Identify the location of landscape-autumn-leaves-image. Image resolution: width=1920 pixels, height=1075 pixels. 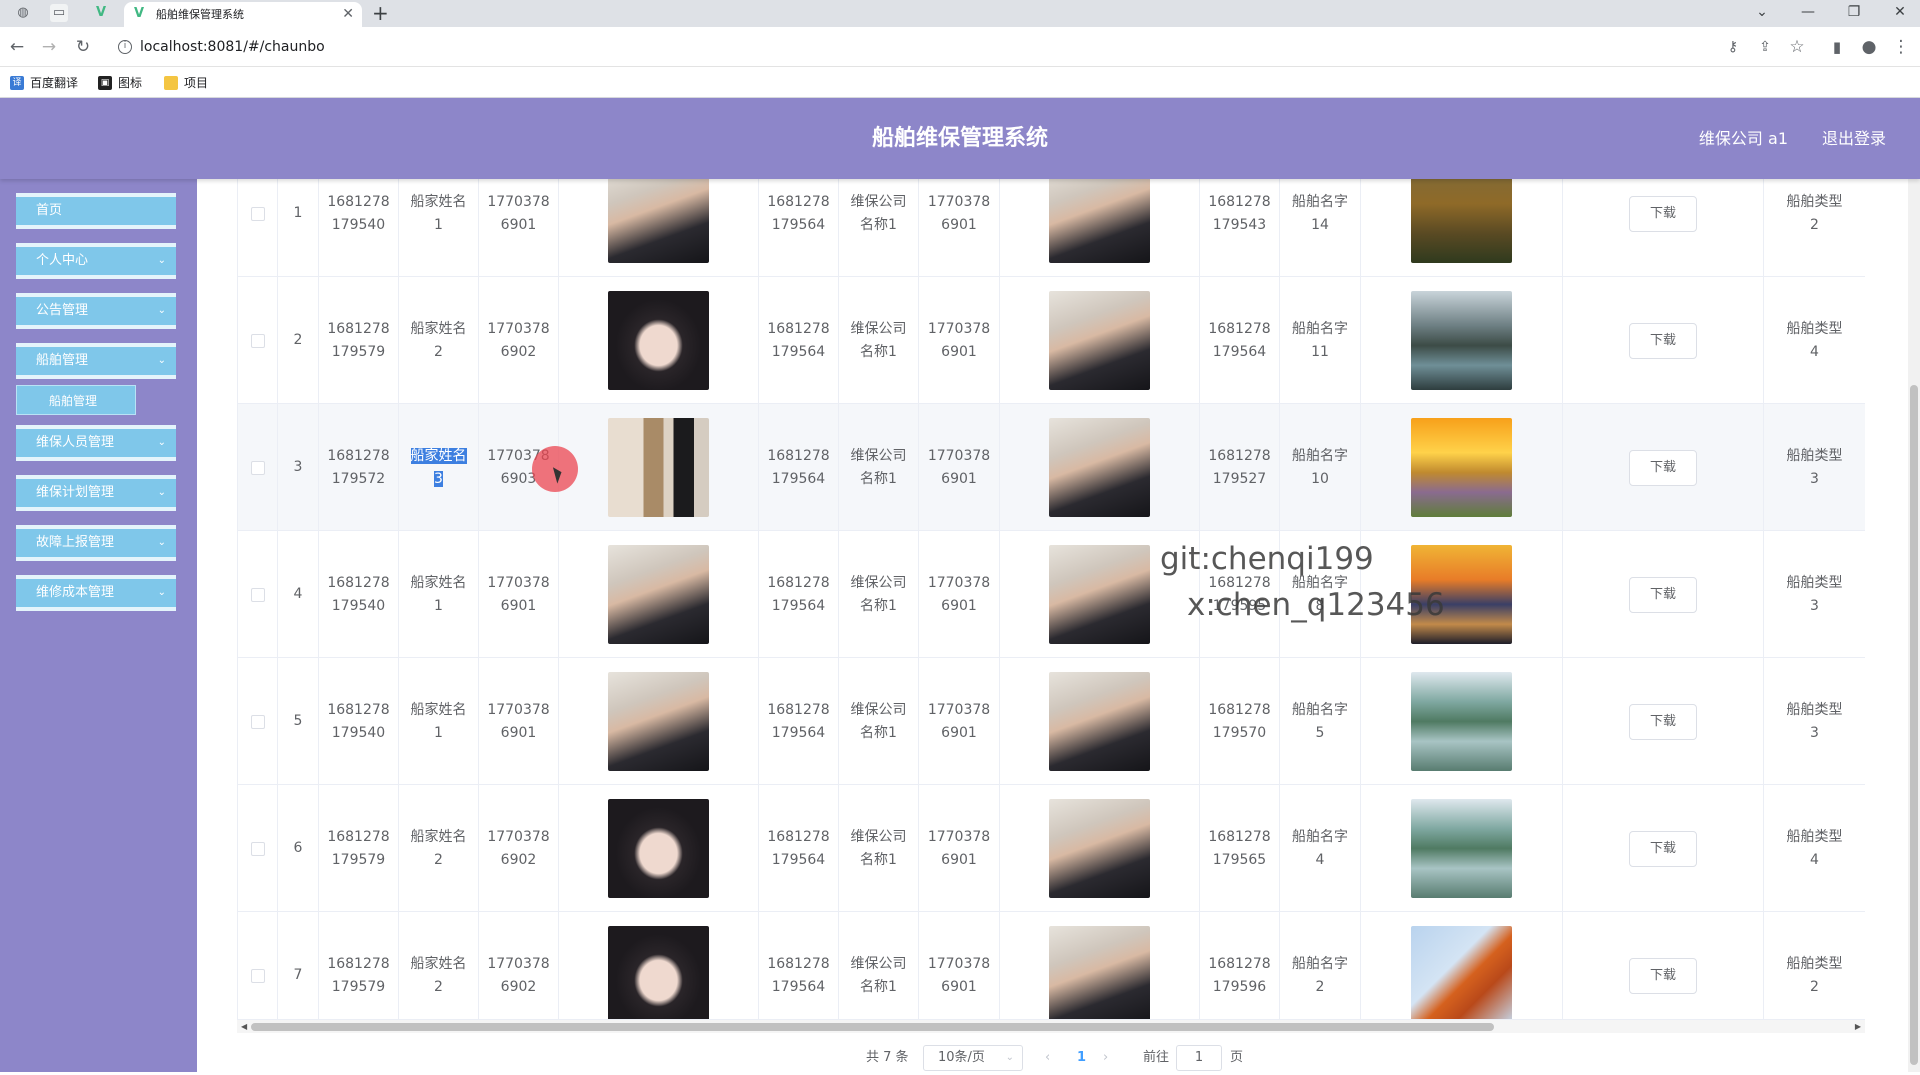
(1461, 972).